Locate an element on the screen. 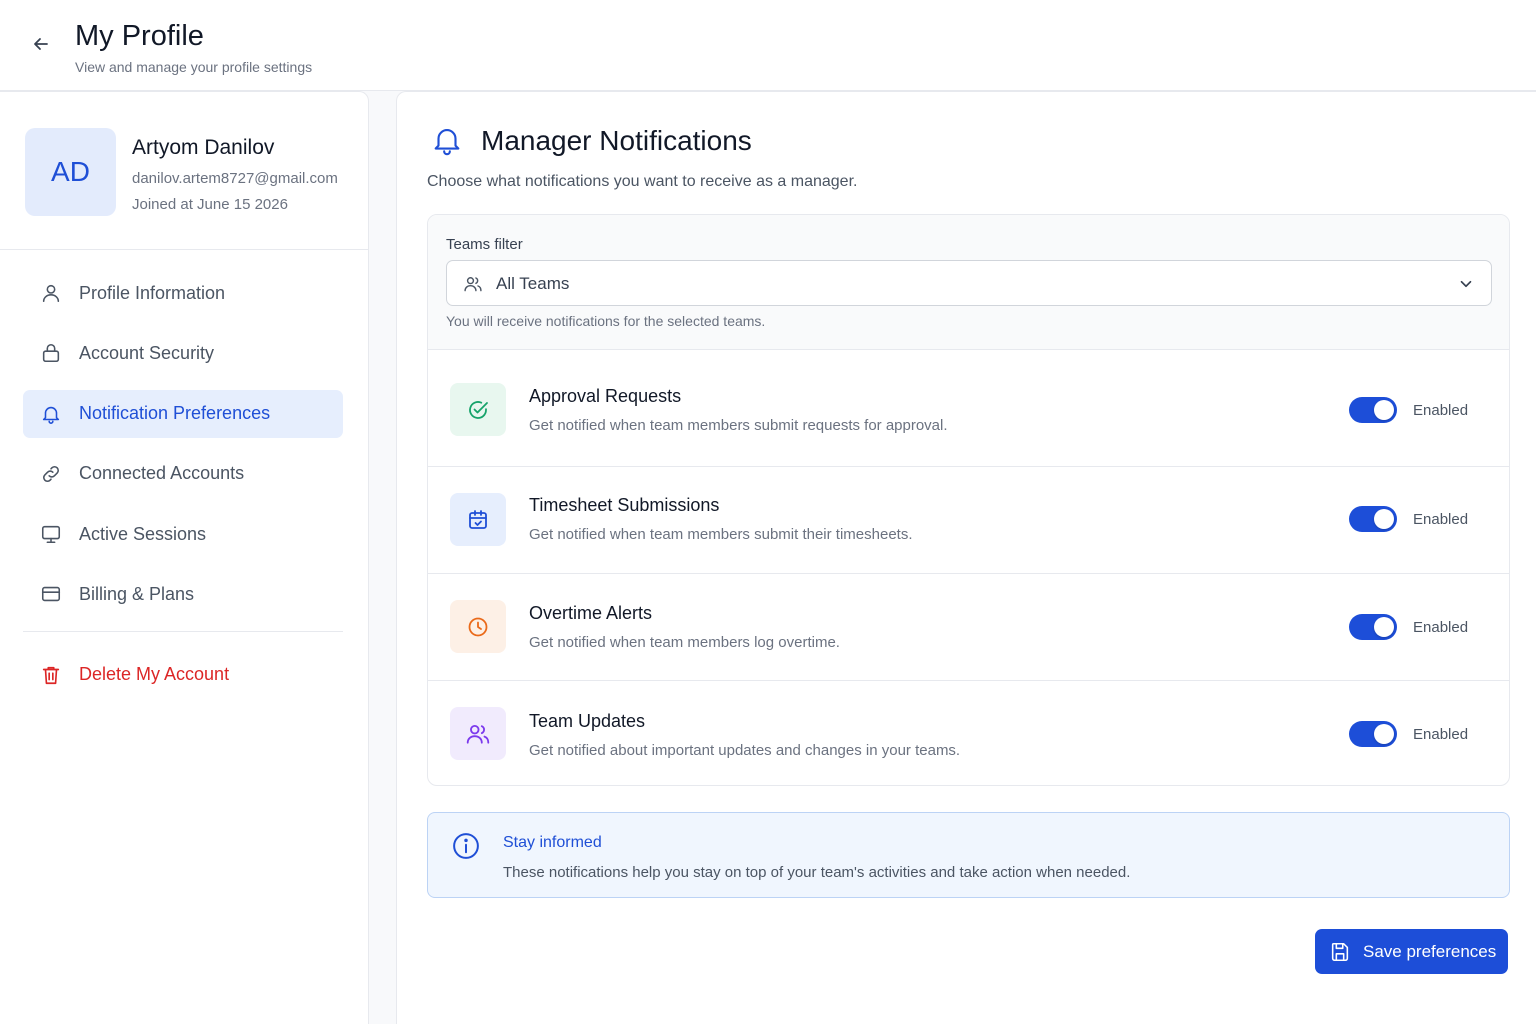 This screenshot has height=1024, width=1536. sidebar-item-billing-plans: Billing & Plans is located at coordinates (183, 594).